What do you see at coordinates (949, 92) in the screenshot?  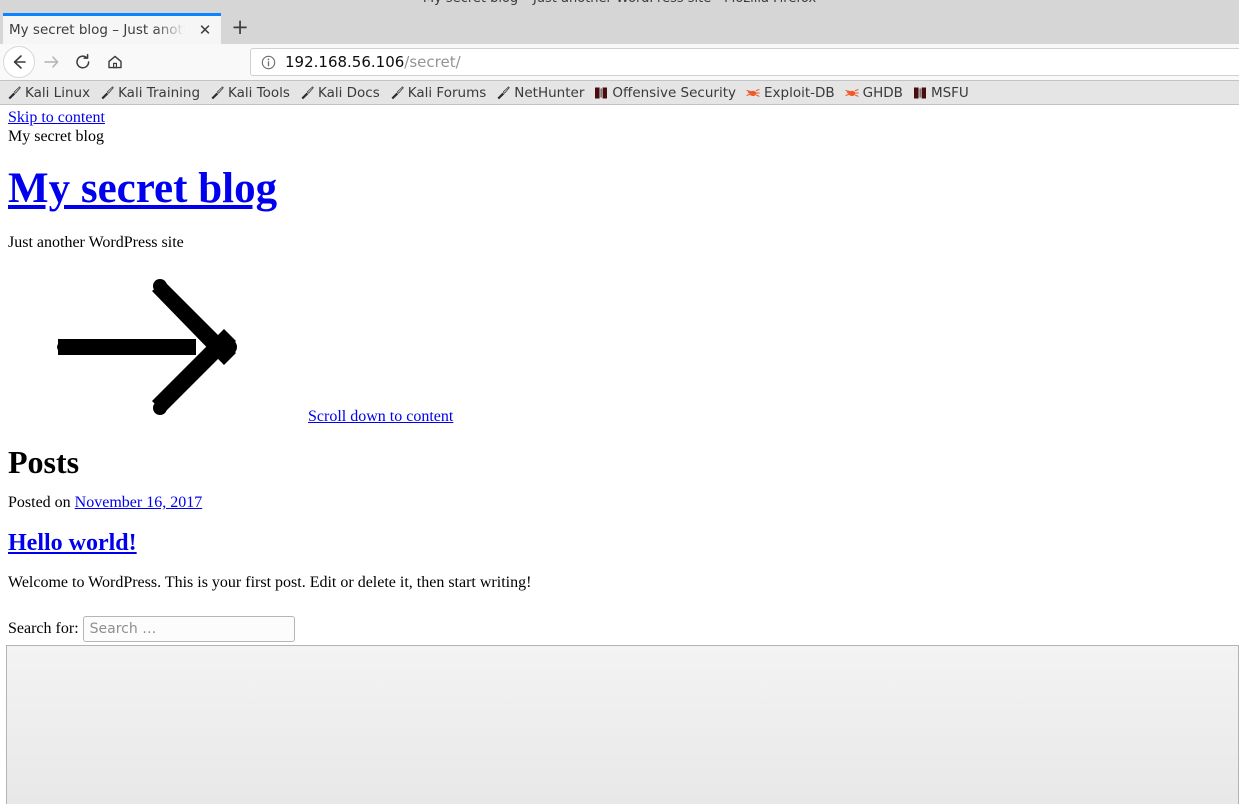 I see `bookmark-label: MSFU` at bounding box center [949, 92].